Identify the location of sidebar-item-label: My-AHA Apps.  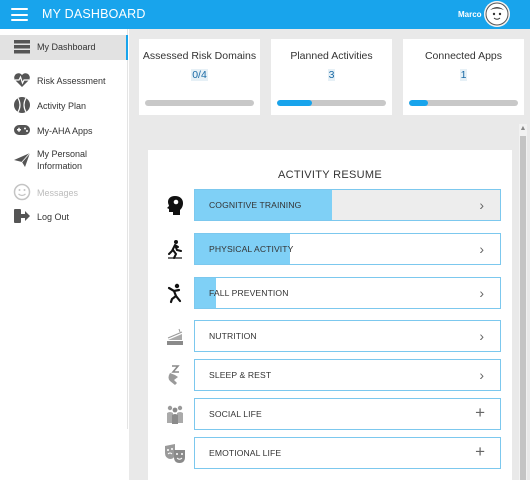
(65, 131).